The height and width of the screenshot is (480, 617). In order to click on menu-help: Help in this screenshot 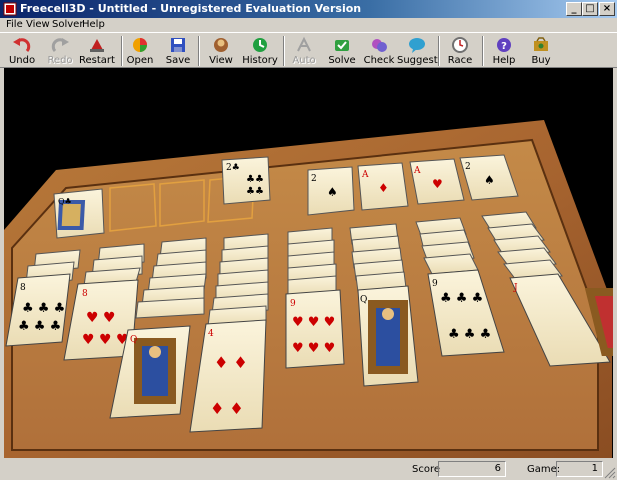, I will do `click(93, 24)`.